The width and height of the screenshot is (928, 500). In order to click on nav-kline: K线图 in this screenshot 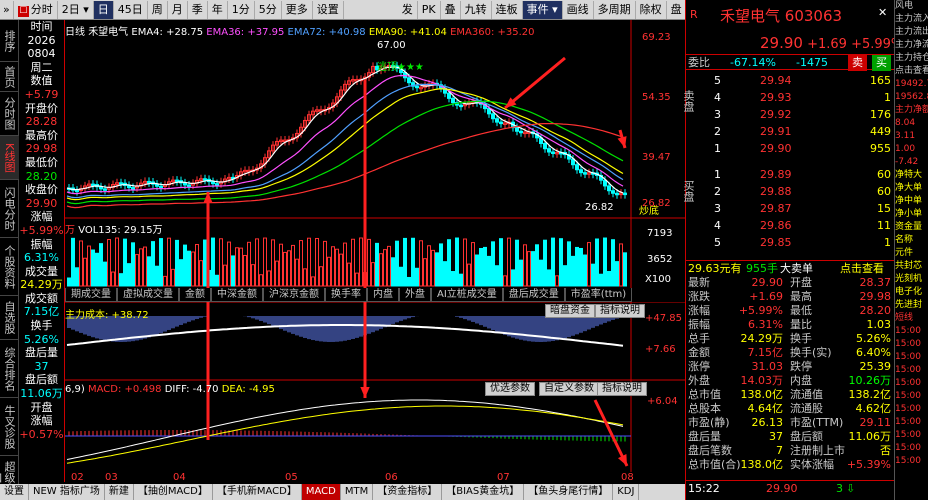, I will do `click(9, 158)`.